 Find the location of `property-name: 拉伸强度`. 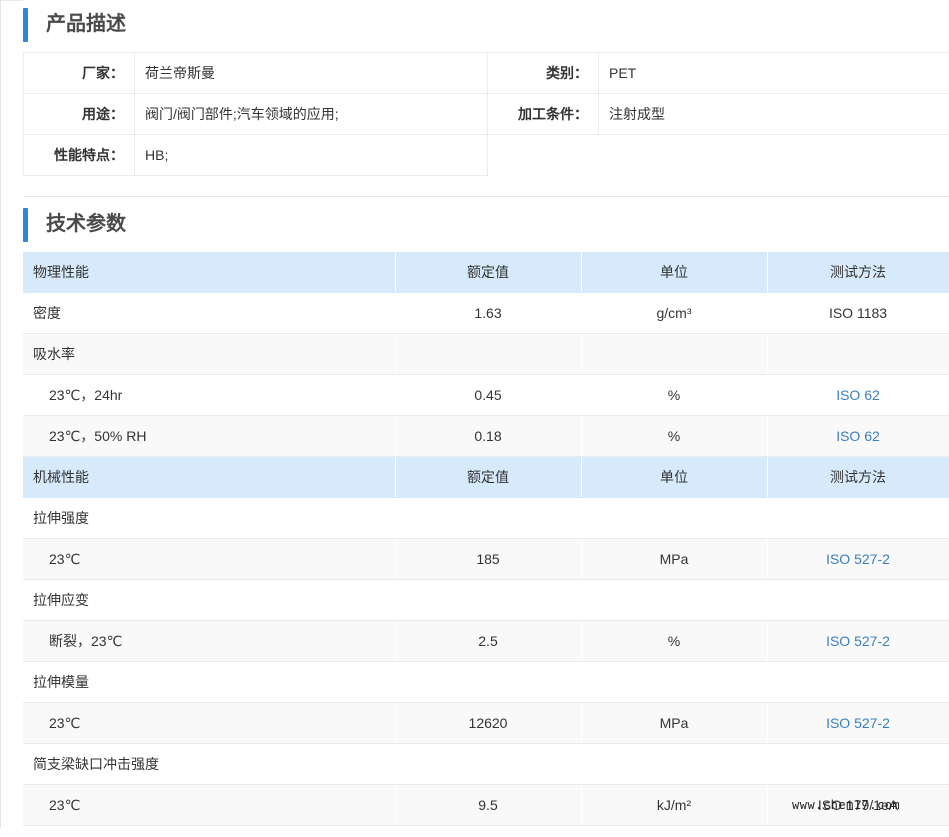

property-name: 拉伸强度 is located at coordinates (209, 518).